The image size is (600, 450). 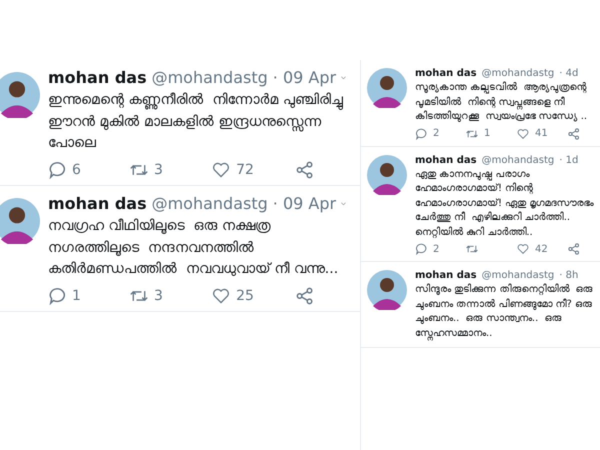 What do you see at coordinates (541, 249) in the screenshot?
I see `like-count: 42` at bounding box center [541, 249].